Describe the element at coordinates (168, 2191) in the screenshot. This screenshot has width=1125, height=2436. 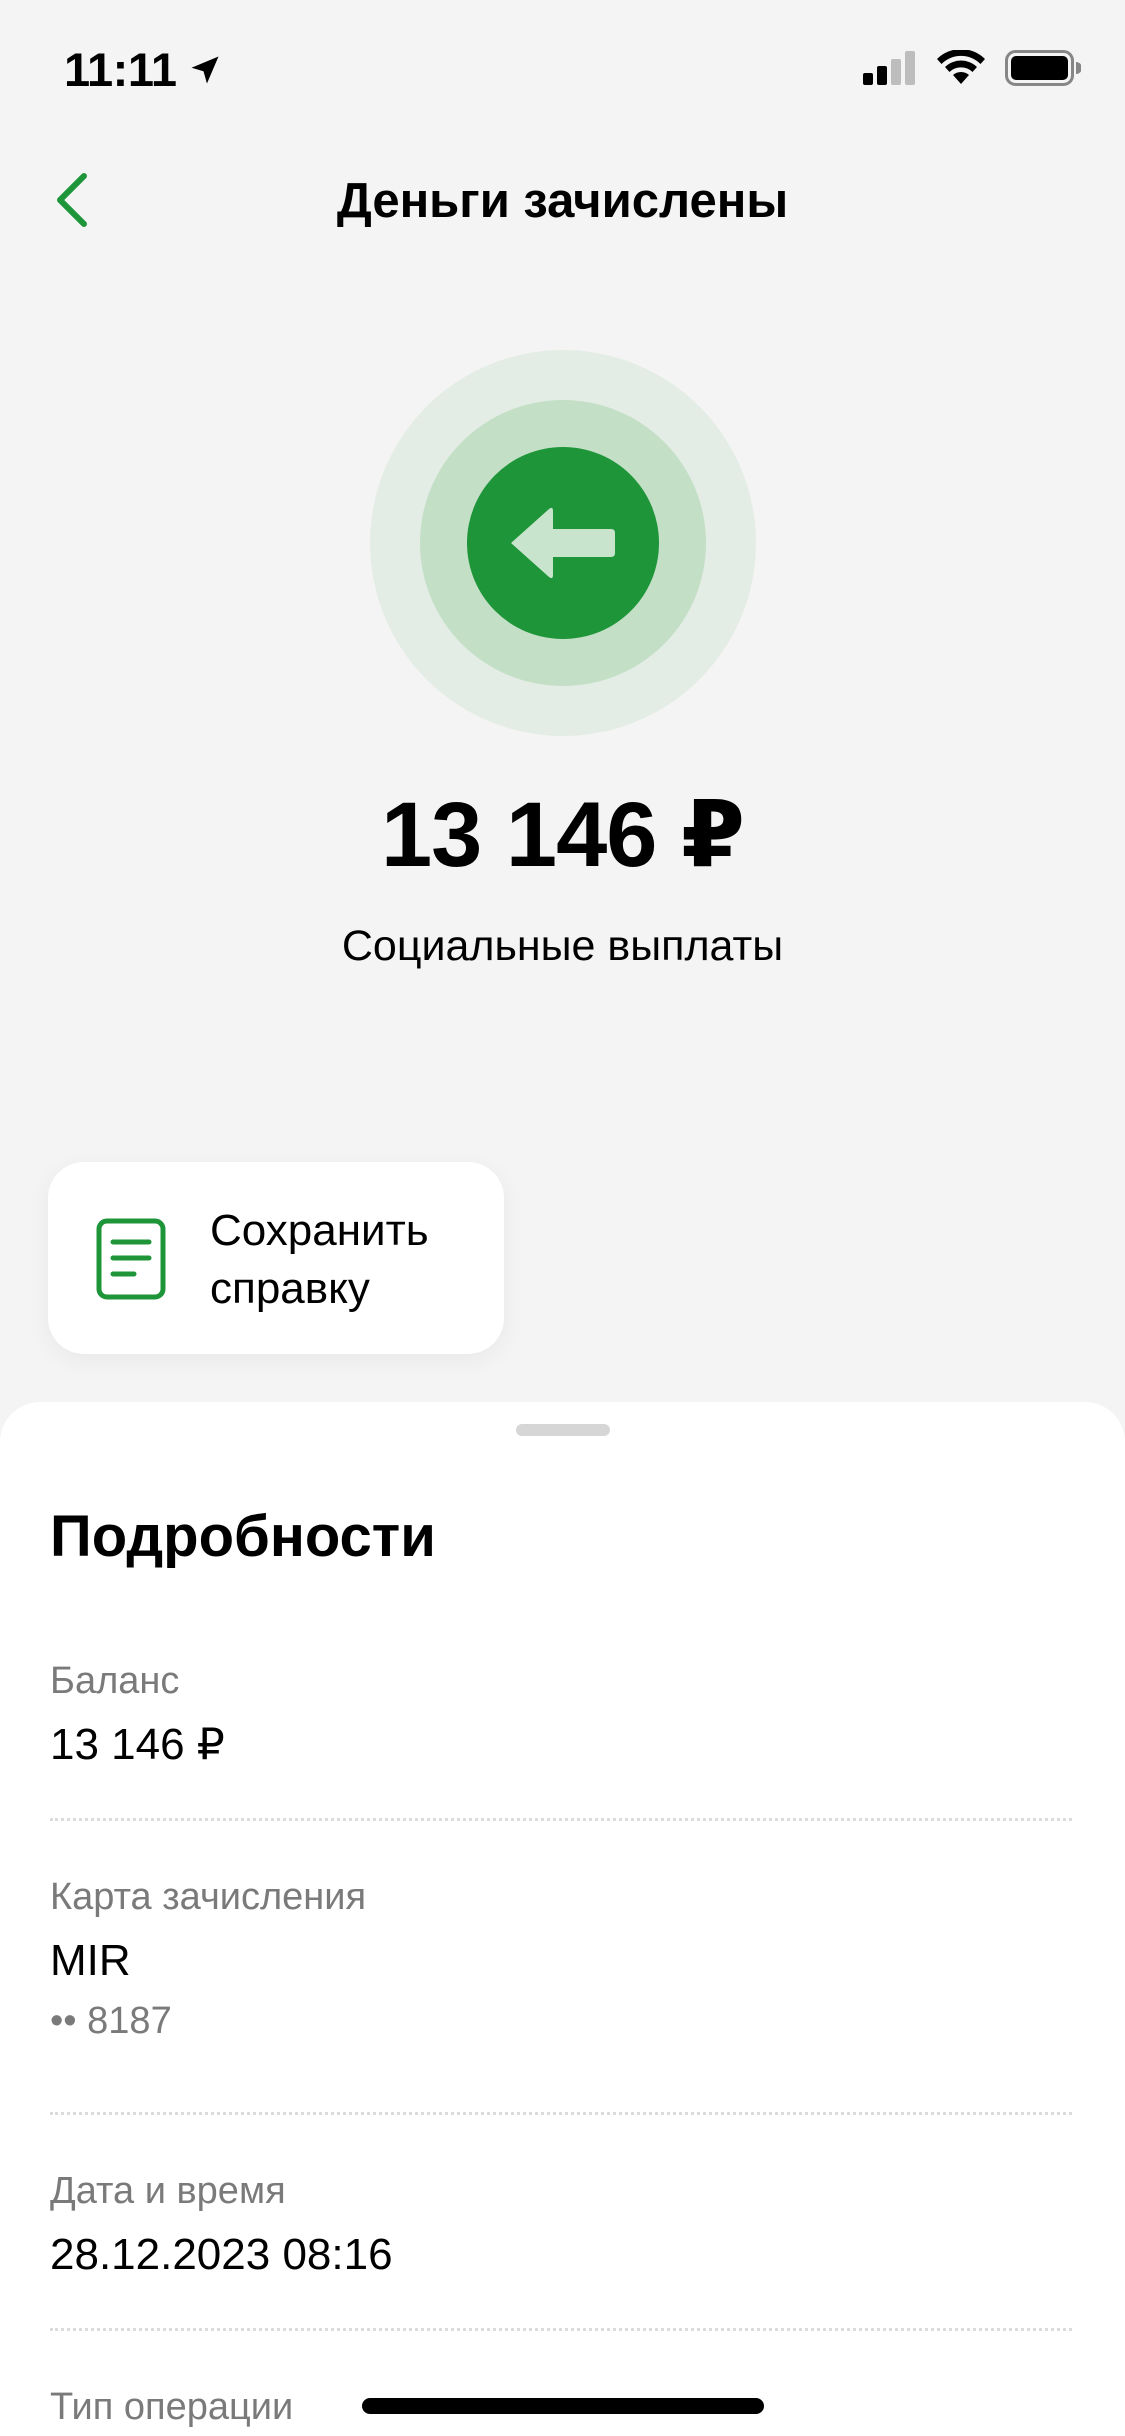
I see `datetime-label: Дата и время` at that location.